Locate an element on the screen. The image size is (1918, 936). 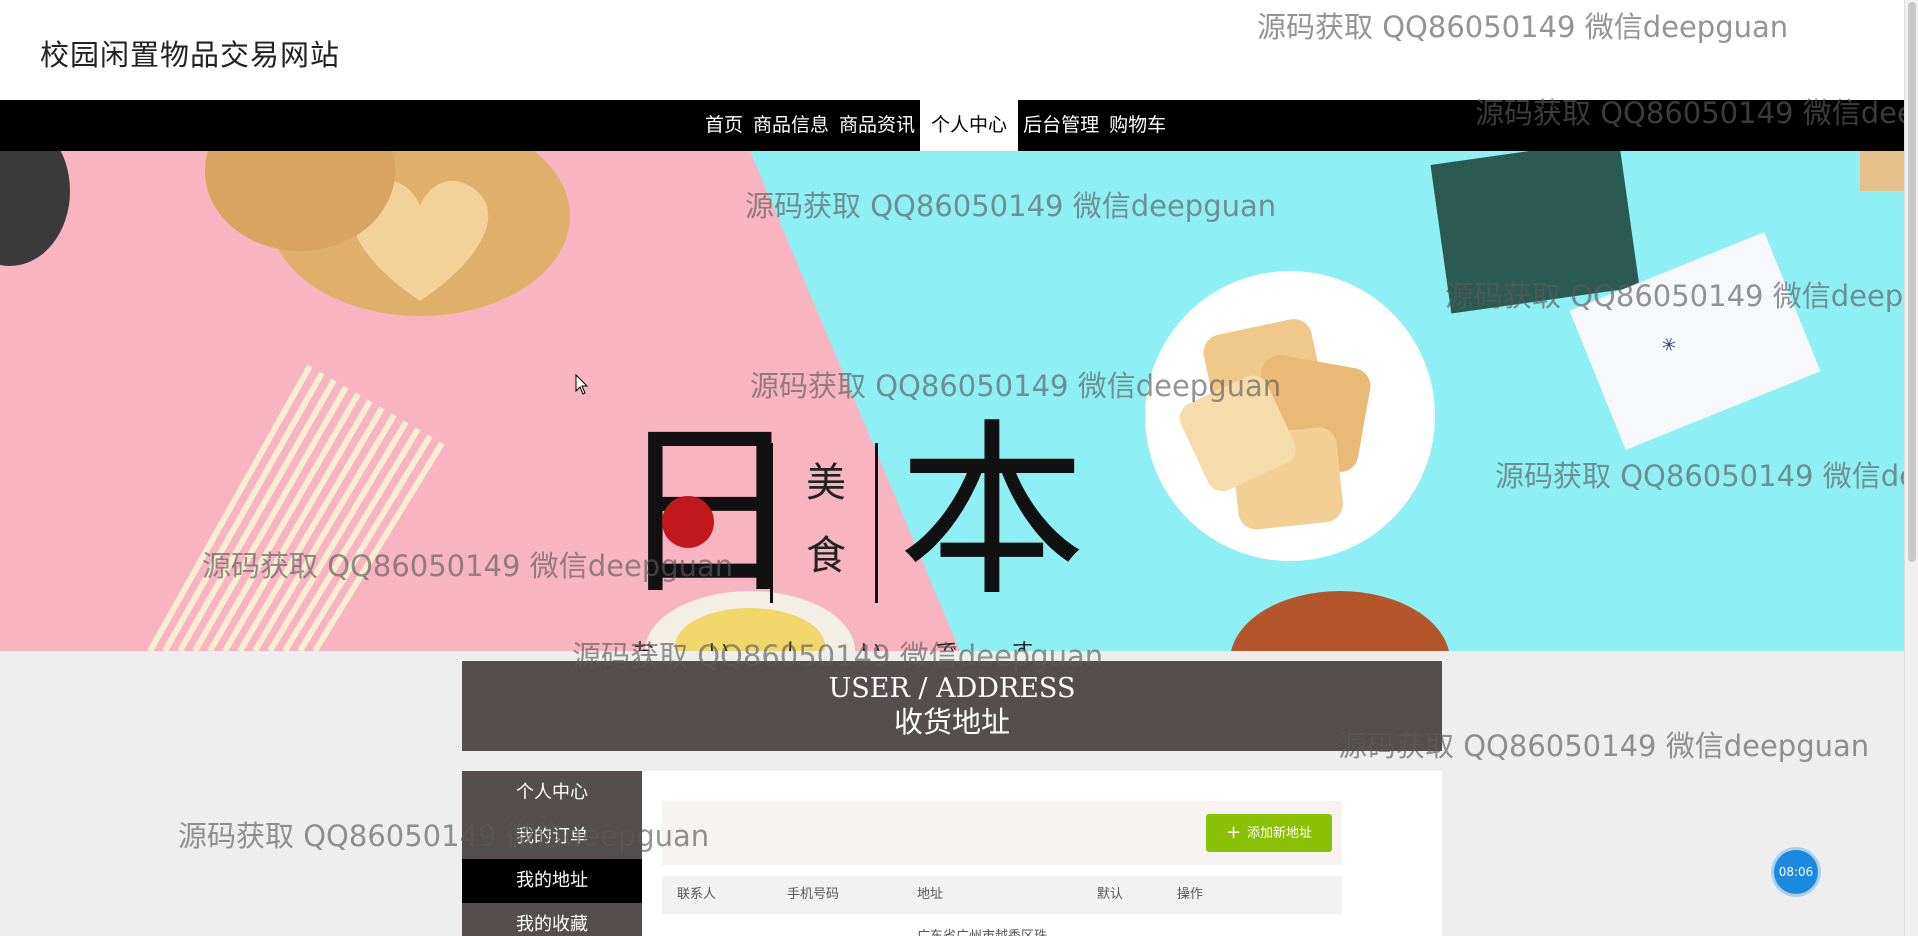
column-header: 默认 is located at coordinates (1110, 894).